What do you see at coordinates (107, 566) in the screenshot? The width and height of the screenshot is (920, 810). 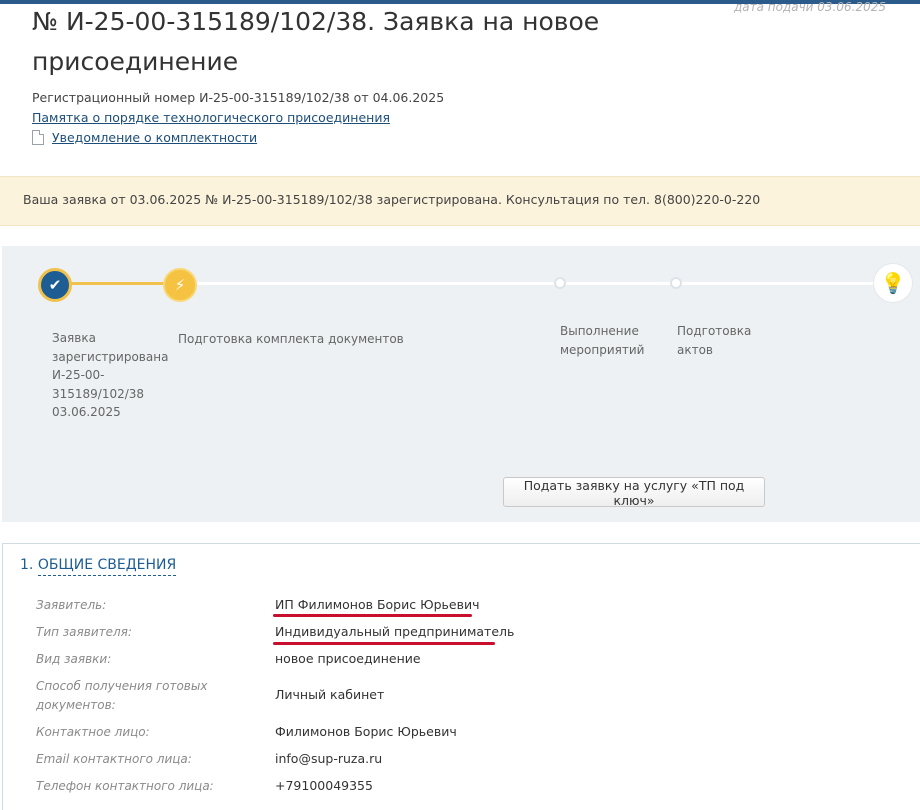 I see `section-title-text: ОБЩИЕ СВЕДЕНИЯ` at bounding box center [107, 566].